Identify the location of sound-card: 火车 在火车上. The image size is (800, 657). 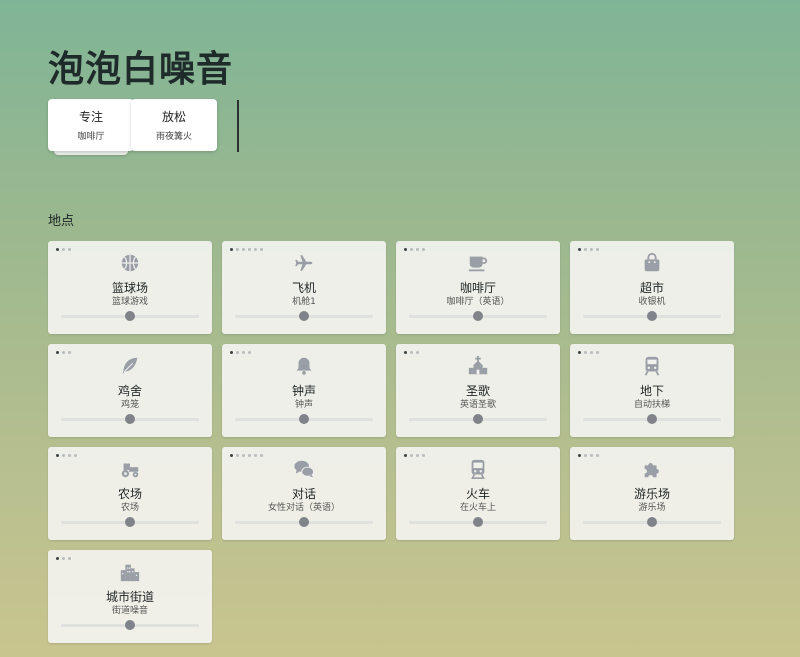
(478, 493).